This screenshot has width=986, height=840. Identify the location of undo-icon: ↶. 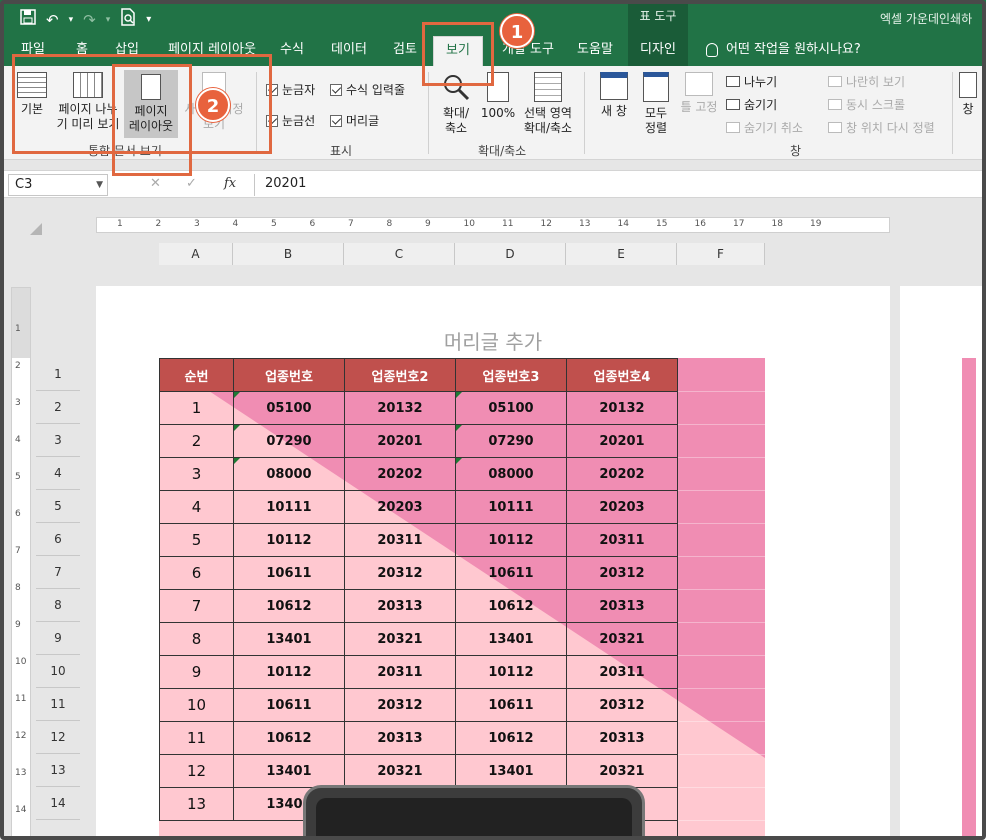
(52, 20).